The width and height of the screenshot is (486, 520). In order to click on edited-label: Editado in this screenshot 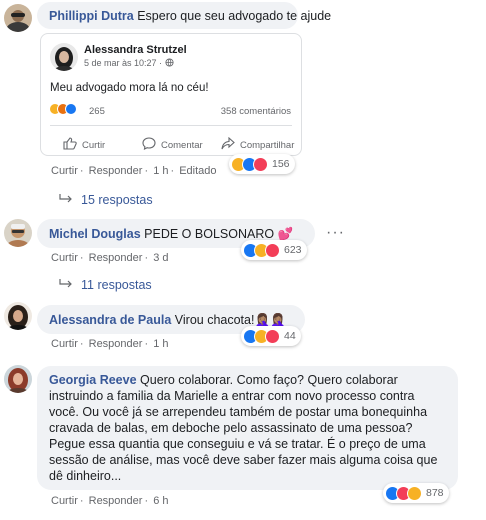, I will do `click(197, 171)`.